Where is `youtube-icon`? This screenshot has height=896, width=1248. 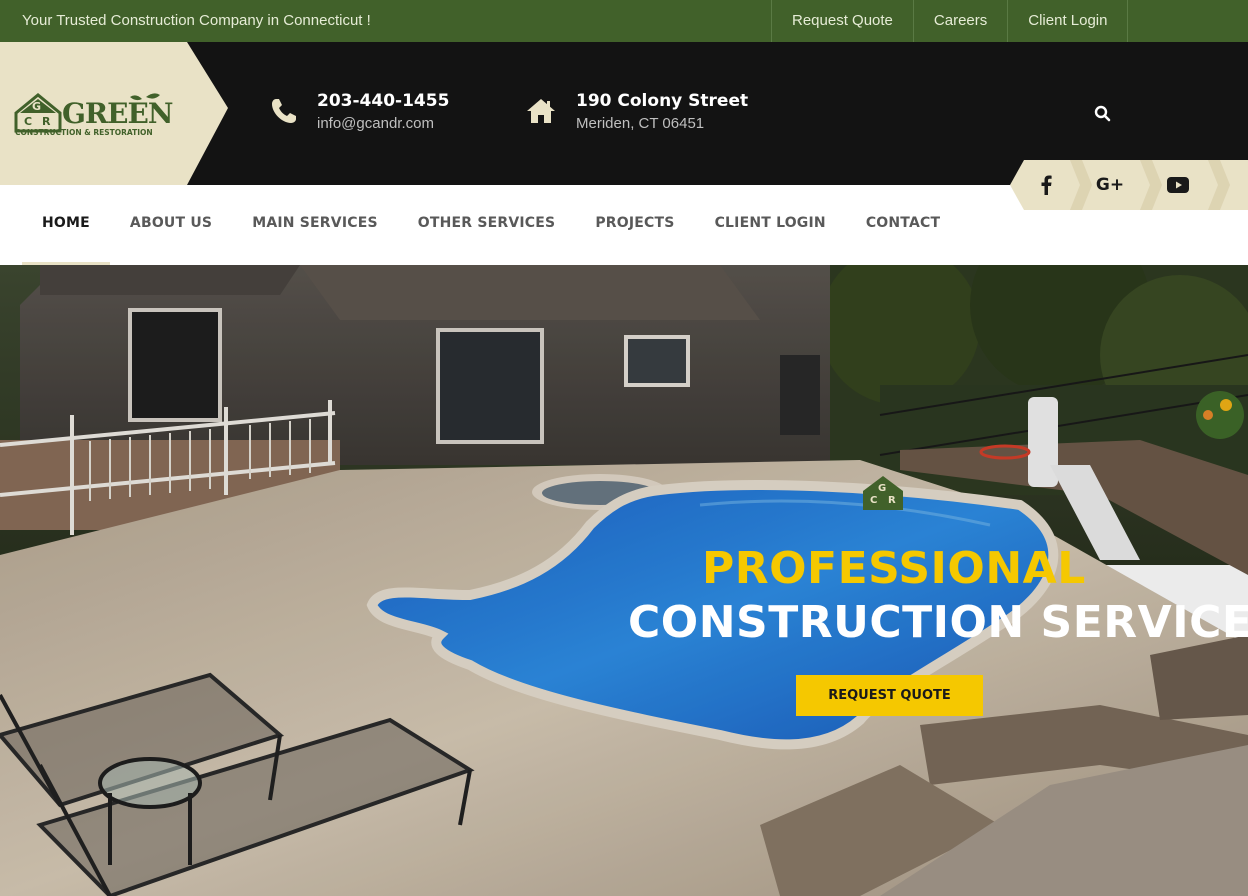
youtube-icon is located at coordinates (1178, 185).